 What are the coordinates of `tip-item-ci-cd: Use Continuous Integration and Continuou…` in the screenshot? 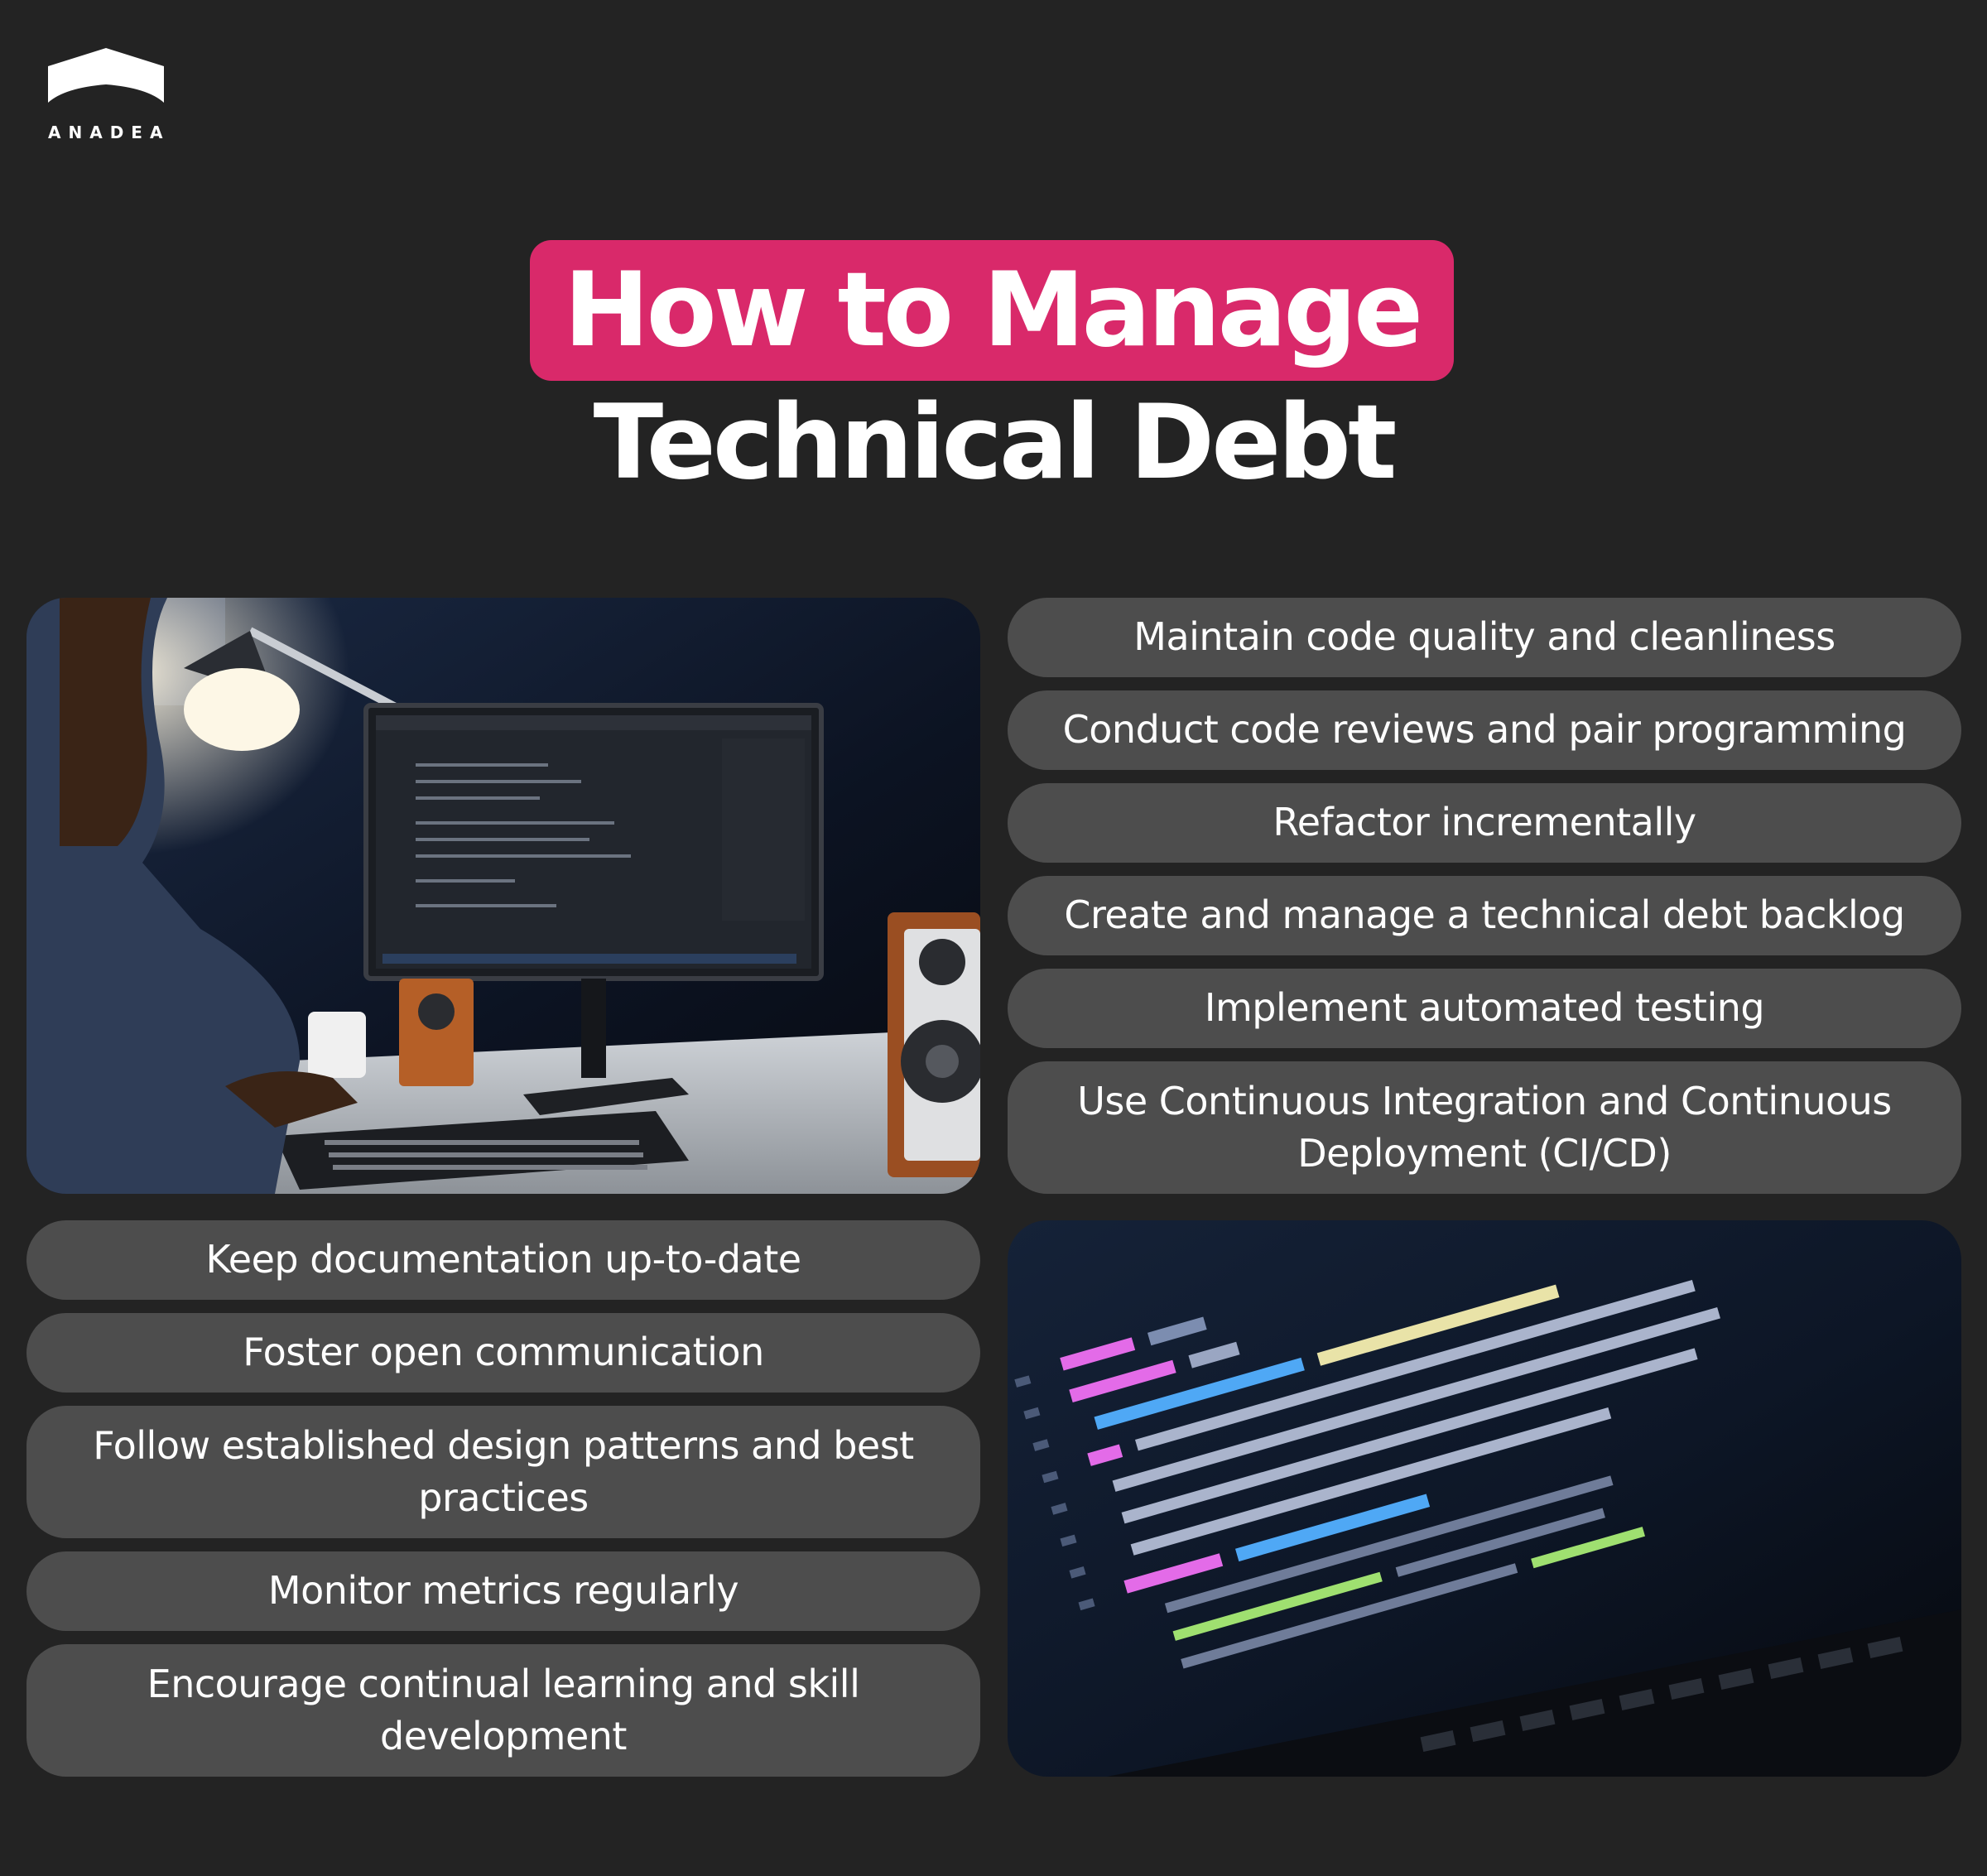 It's located at (1484, 1128).